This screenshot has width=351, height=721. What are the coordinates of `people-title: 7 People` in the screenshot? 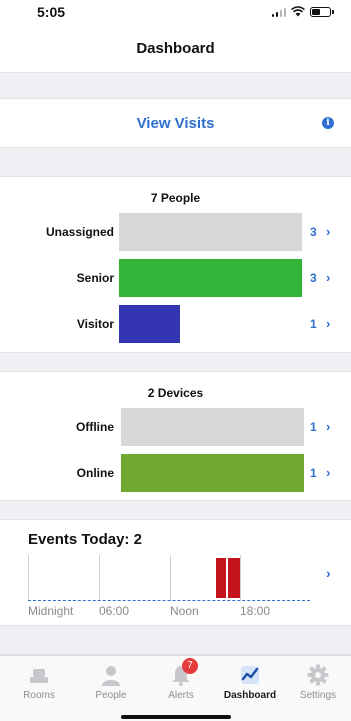 It's located at (175, 198).